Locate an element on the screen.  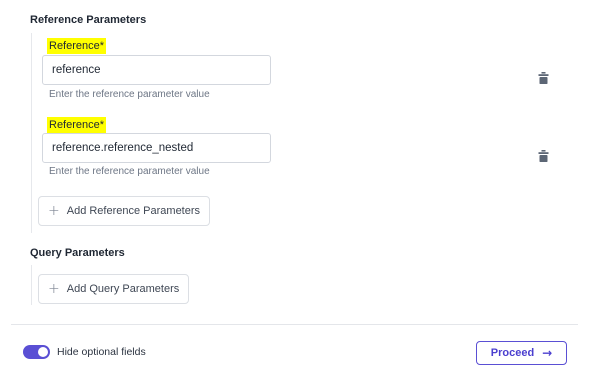
reference-nested-field-label: Reference* is located at coordinates (77, 125).